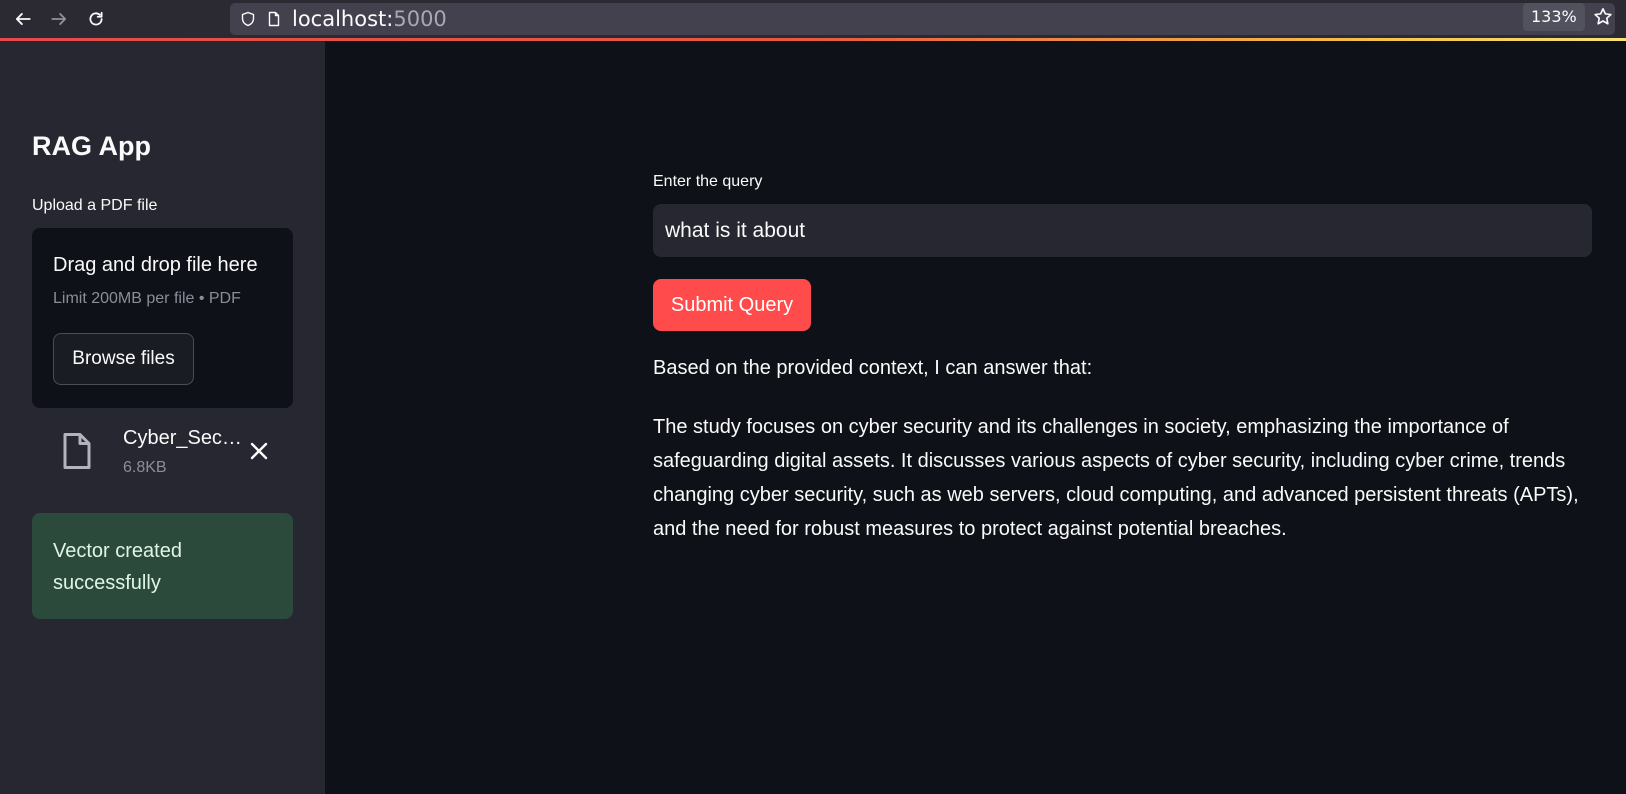 The width and height of the screenshot is (1626, 794). I want to click on browser-toolbar: localhost:5000 133%, so click(813, 19).